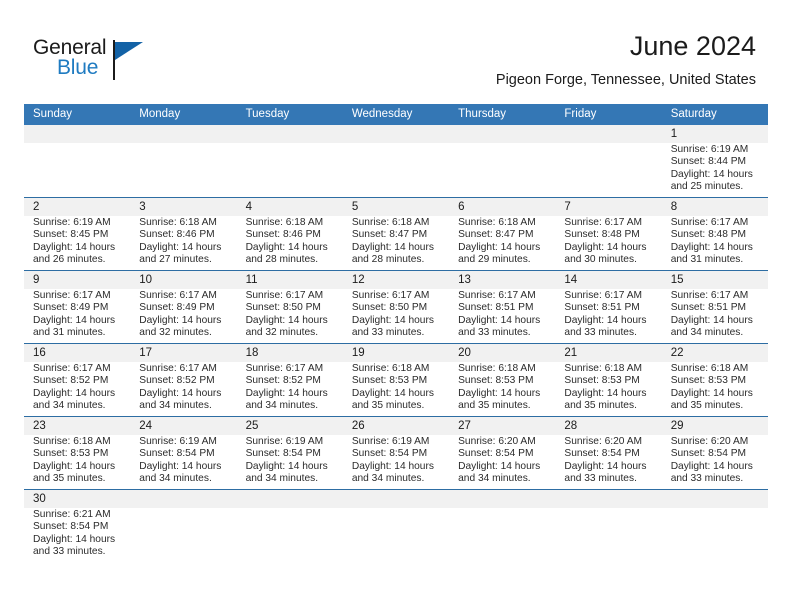 The image size is (792, 612). What do you see at coordinates (396, 280) in the screenshot?
I see `day-number: 12` at bounding box center [396, 280].